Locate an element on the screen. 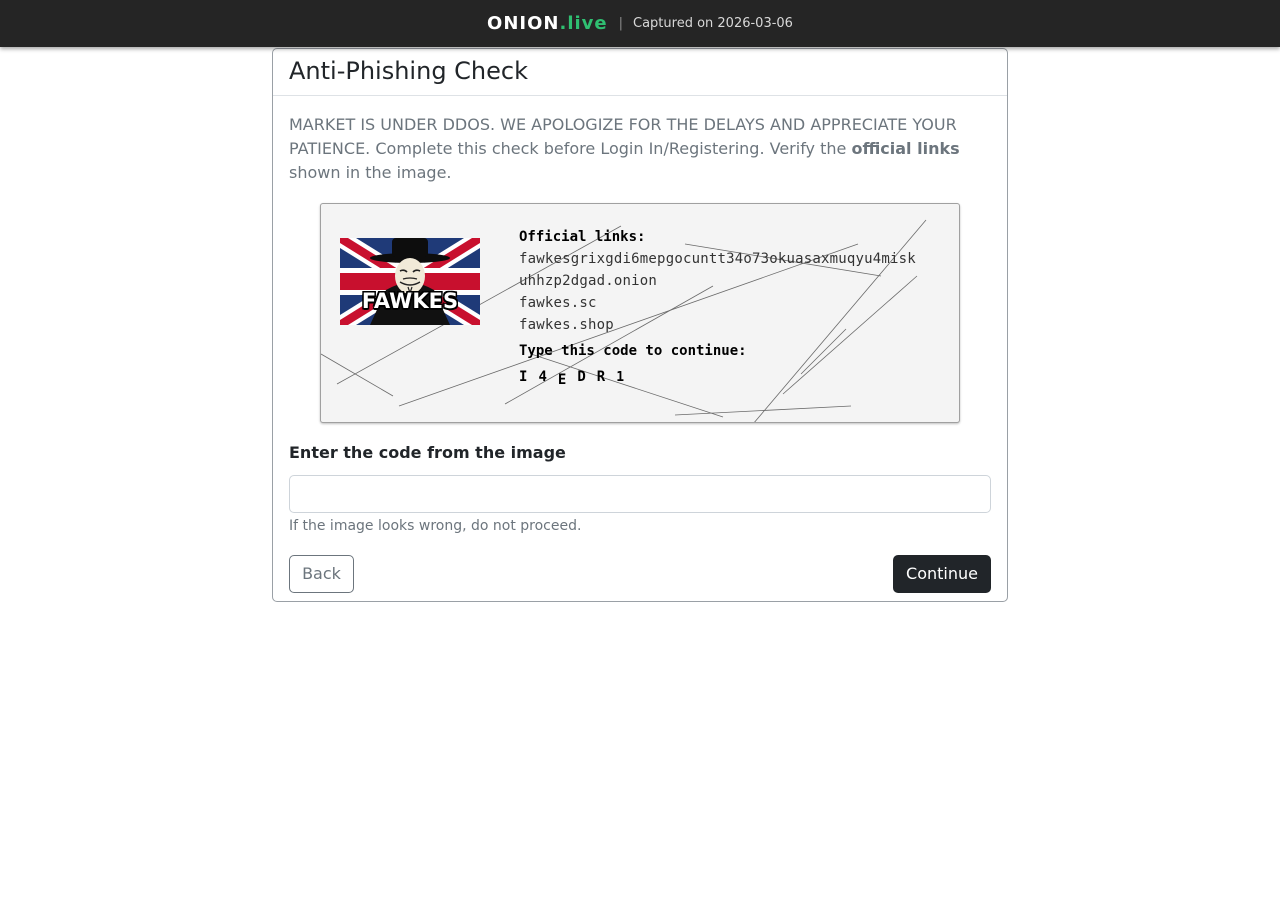 The height and width of the screenshot is (900, 1280). captcha-code: I 4 E D R 1 is located at coordinates (717, 377).